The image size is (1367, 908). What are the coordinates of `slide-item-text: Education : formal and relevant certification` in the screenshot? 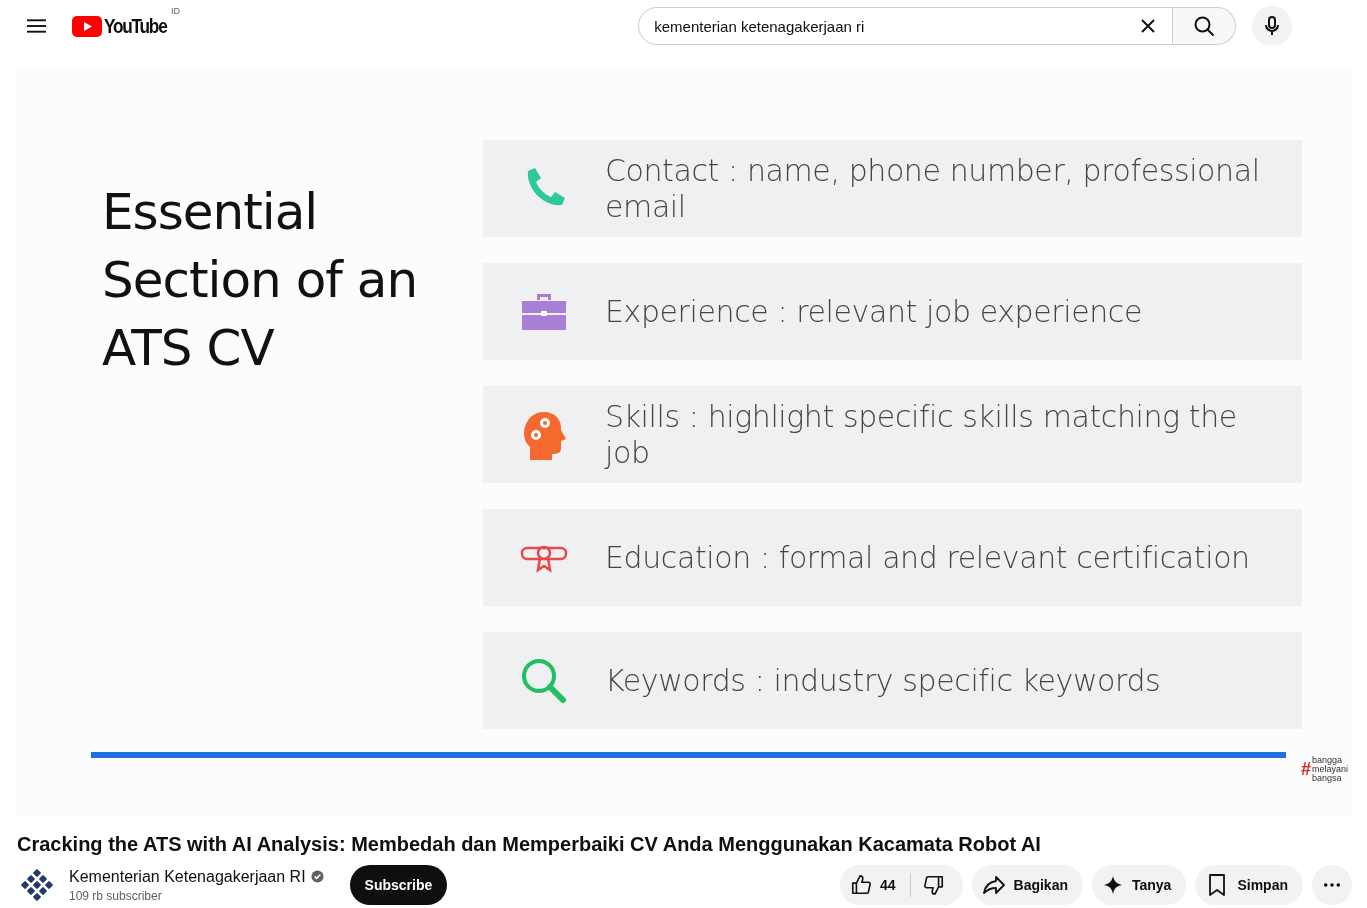 It's located at (928, 557).